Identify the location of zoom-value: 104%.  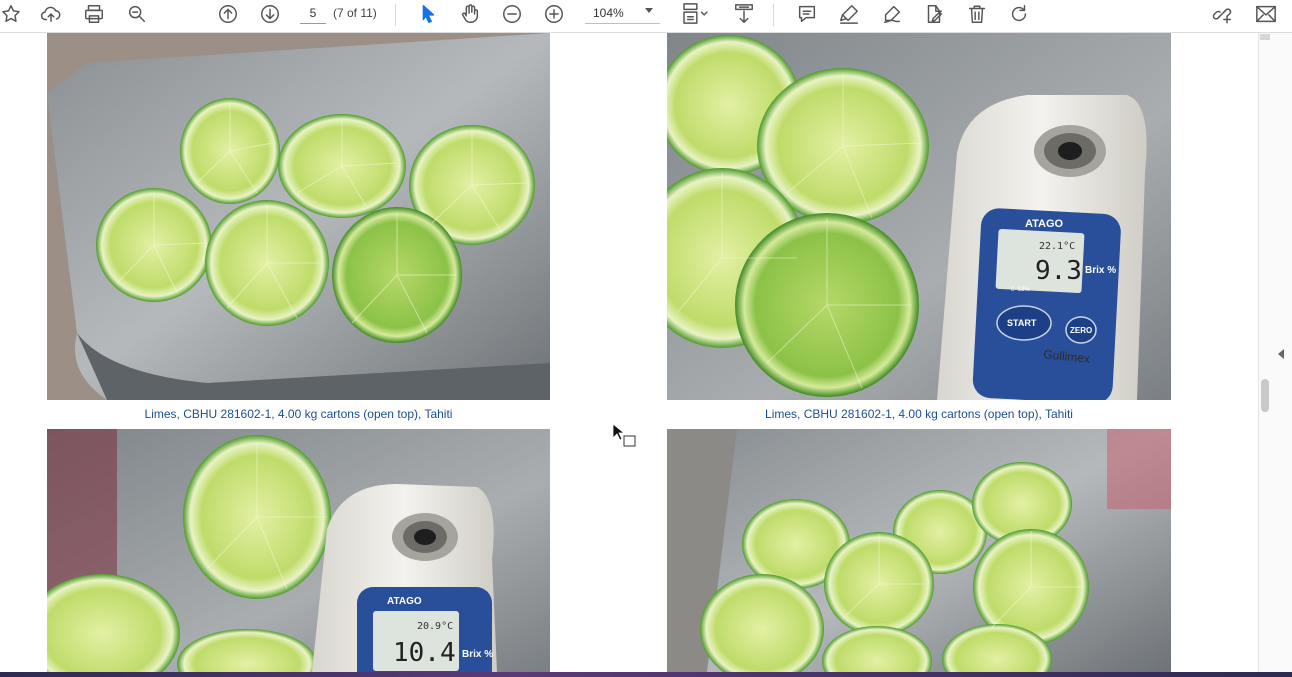
(608, 13).